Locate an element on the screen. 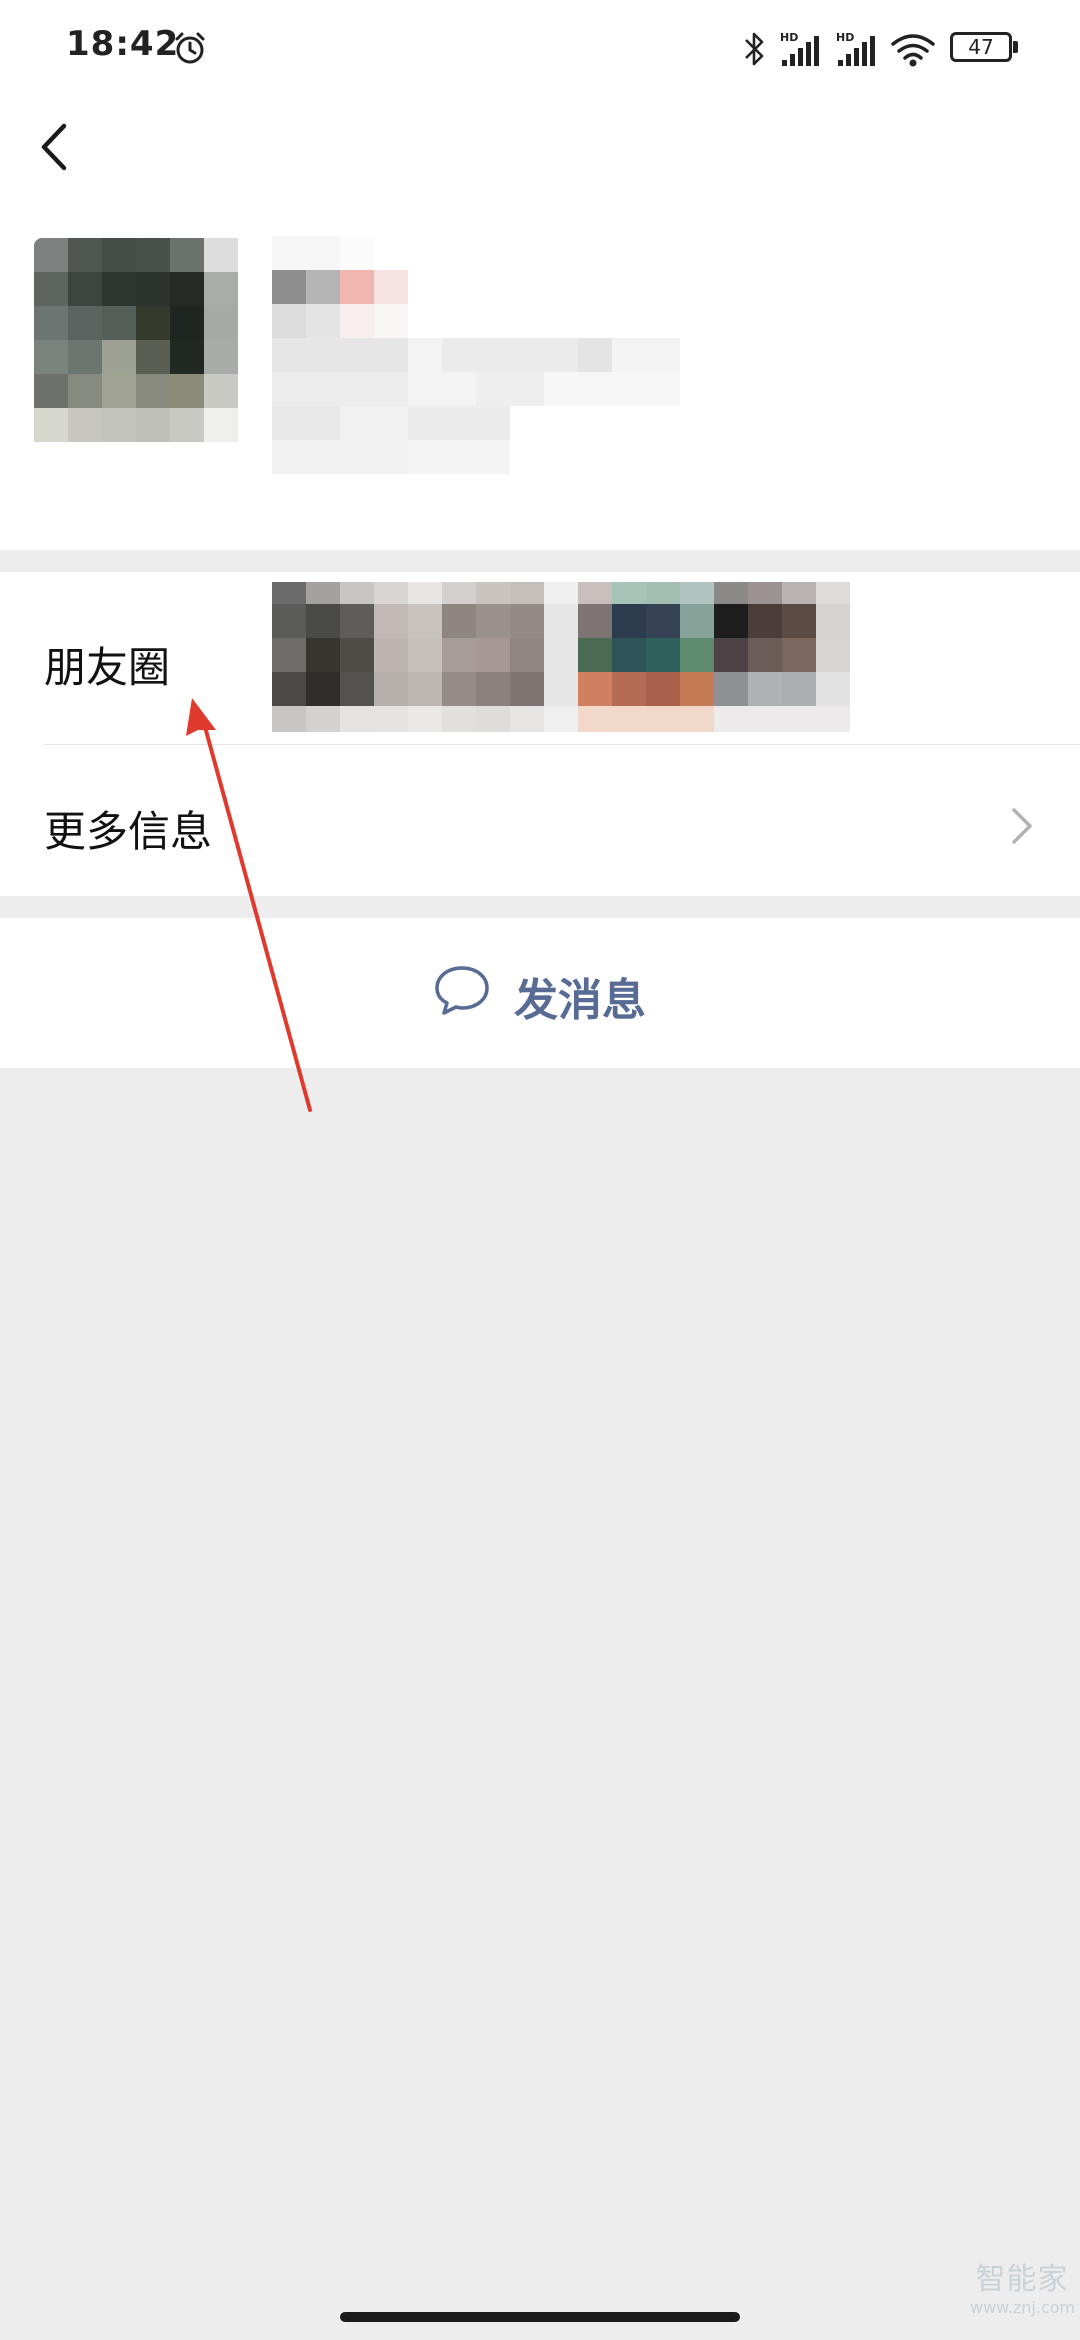  send-message-button: 发消息 is located at coordinates (550, 992).